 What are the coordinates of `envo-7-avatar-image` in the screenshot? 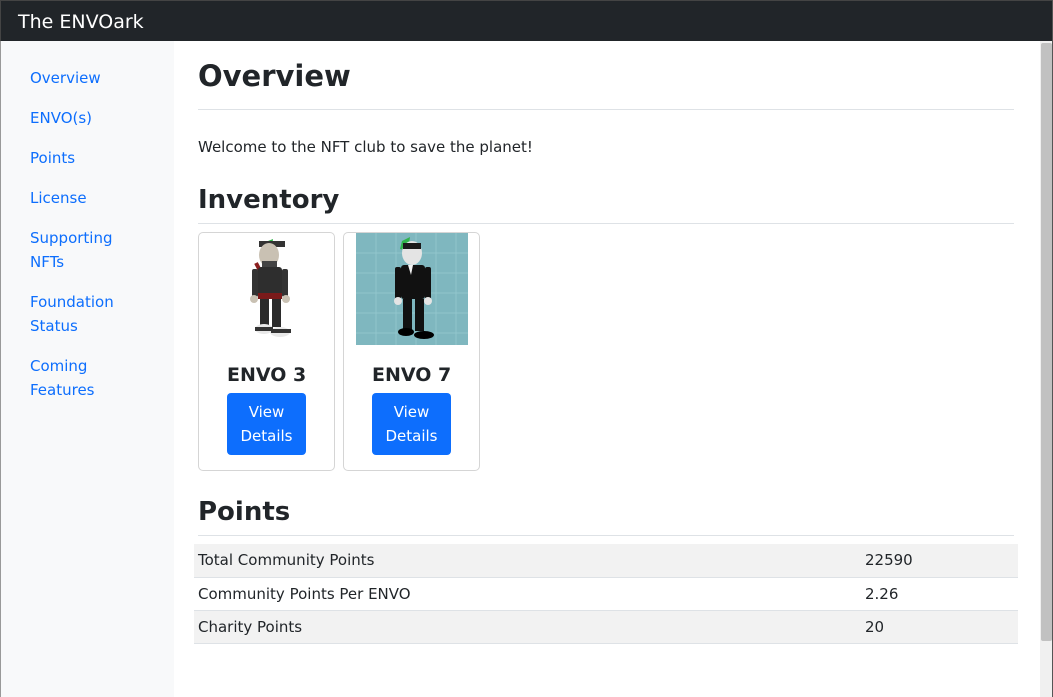 It's located at (412, 289).